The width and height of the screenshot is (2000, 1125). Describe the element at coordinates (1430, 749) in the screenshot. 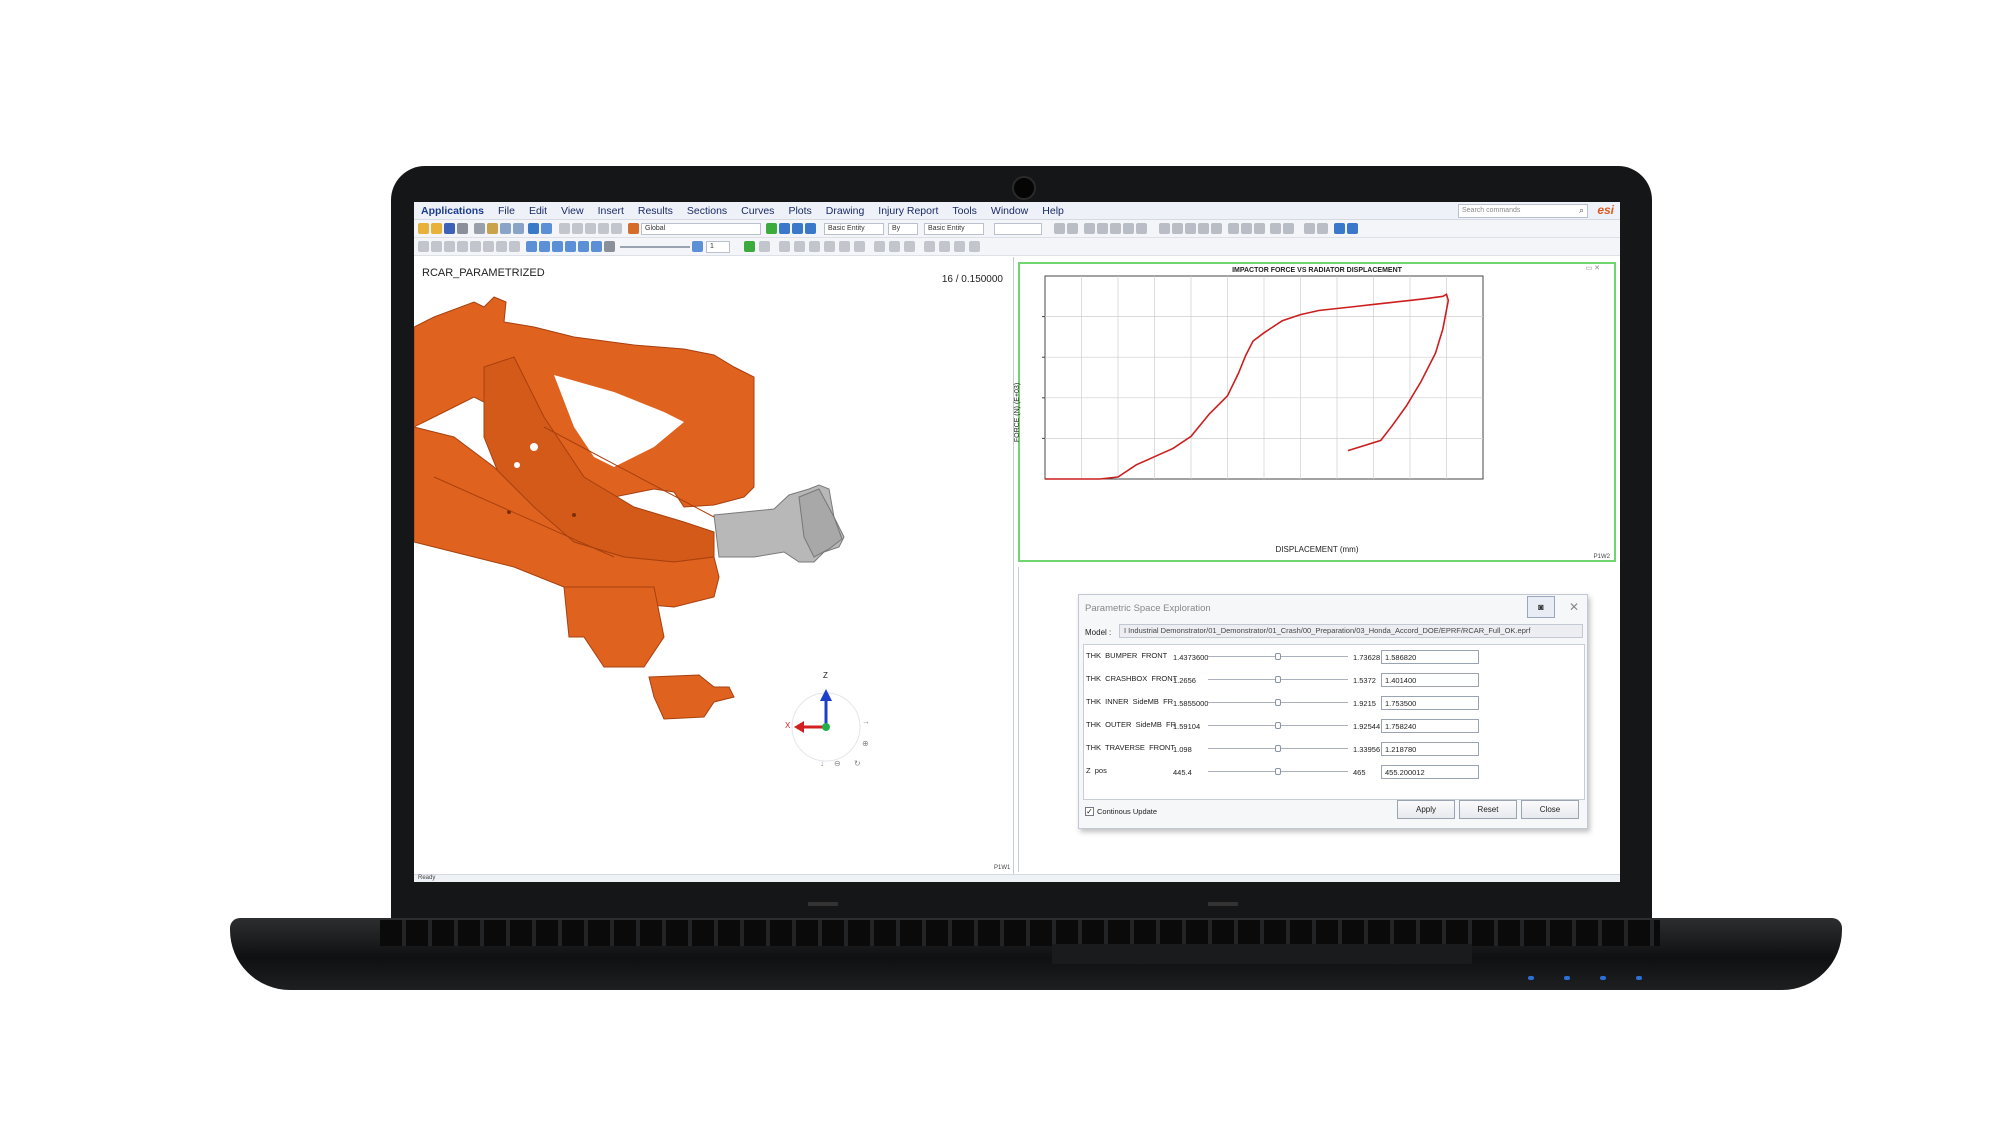

I see `parameter-value-input: 1.218780` at that location.